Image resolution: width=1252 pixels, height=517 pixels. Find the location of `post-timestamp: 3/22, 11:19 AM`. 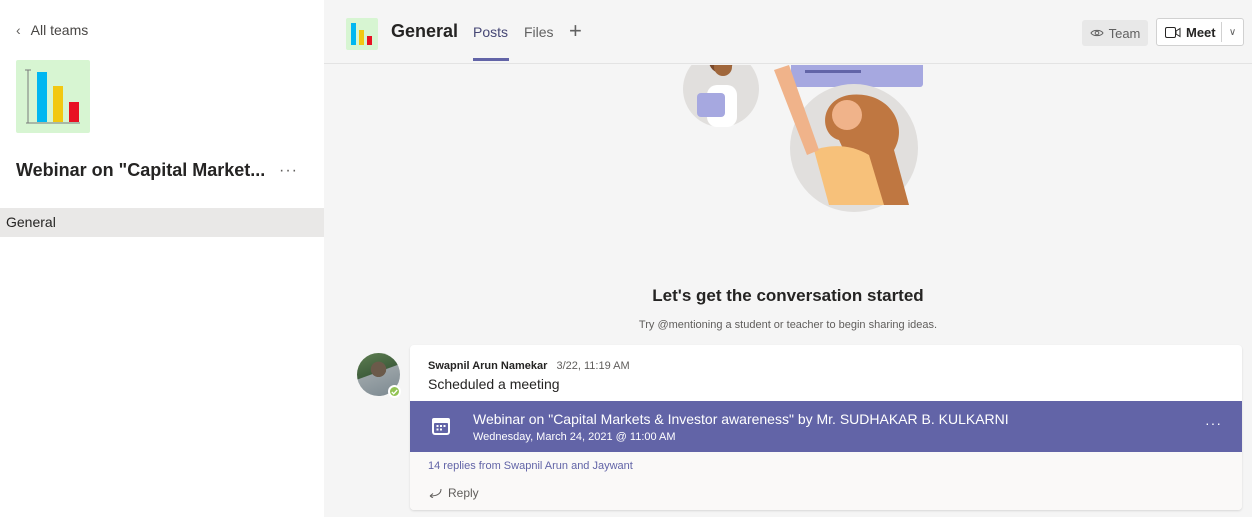

post-timestamp: 3/22, 11:19 AM is located at coordinates (593, 366).